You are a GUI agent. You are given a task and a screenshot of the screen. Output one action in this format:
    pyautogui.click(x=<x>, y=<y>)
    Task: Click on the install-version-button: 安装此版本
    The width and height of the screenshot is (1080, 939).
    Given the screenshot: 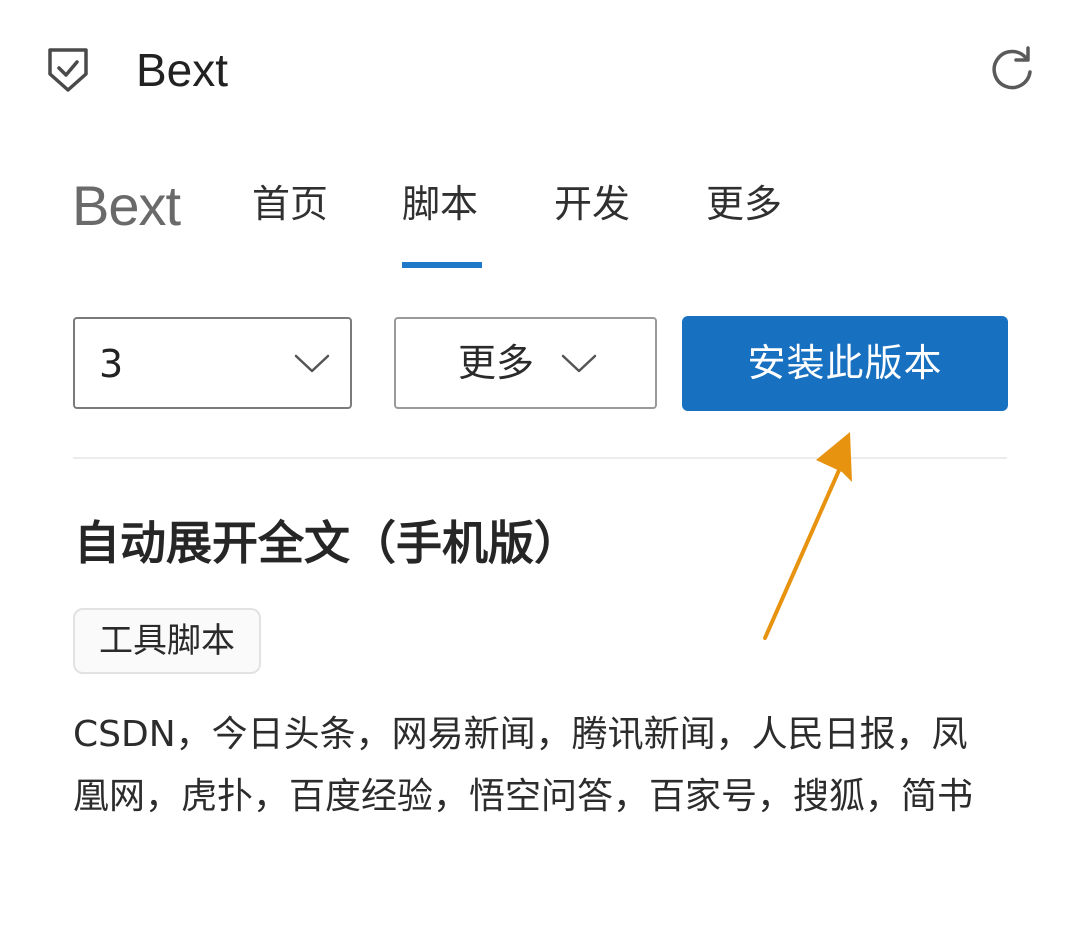 What is the action you would take?
    pyautogui.click(x=845, y=363)
    